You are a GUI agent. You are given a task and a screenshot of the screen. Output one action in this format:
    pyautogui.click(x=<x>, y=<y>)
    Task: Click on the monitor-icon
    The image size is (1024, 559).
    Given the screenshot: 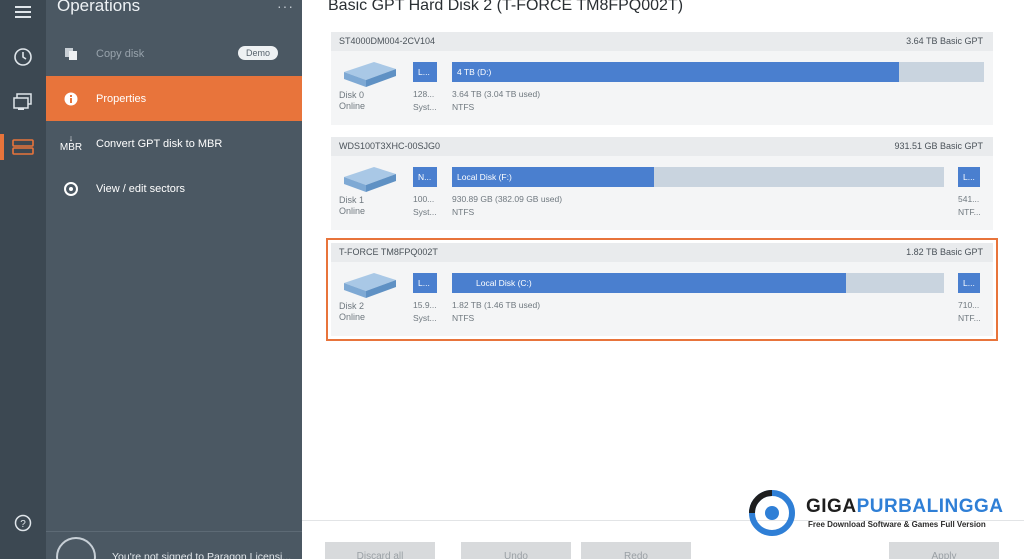 What is the action you would take?
    pyautogui.click(x=23, y=102)
    